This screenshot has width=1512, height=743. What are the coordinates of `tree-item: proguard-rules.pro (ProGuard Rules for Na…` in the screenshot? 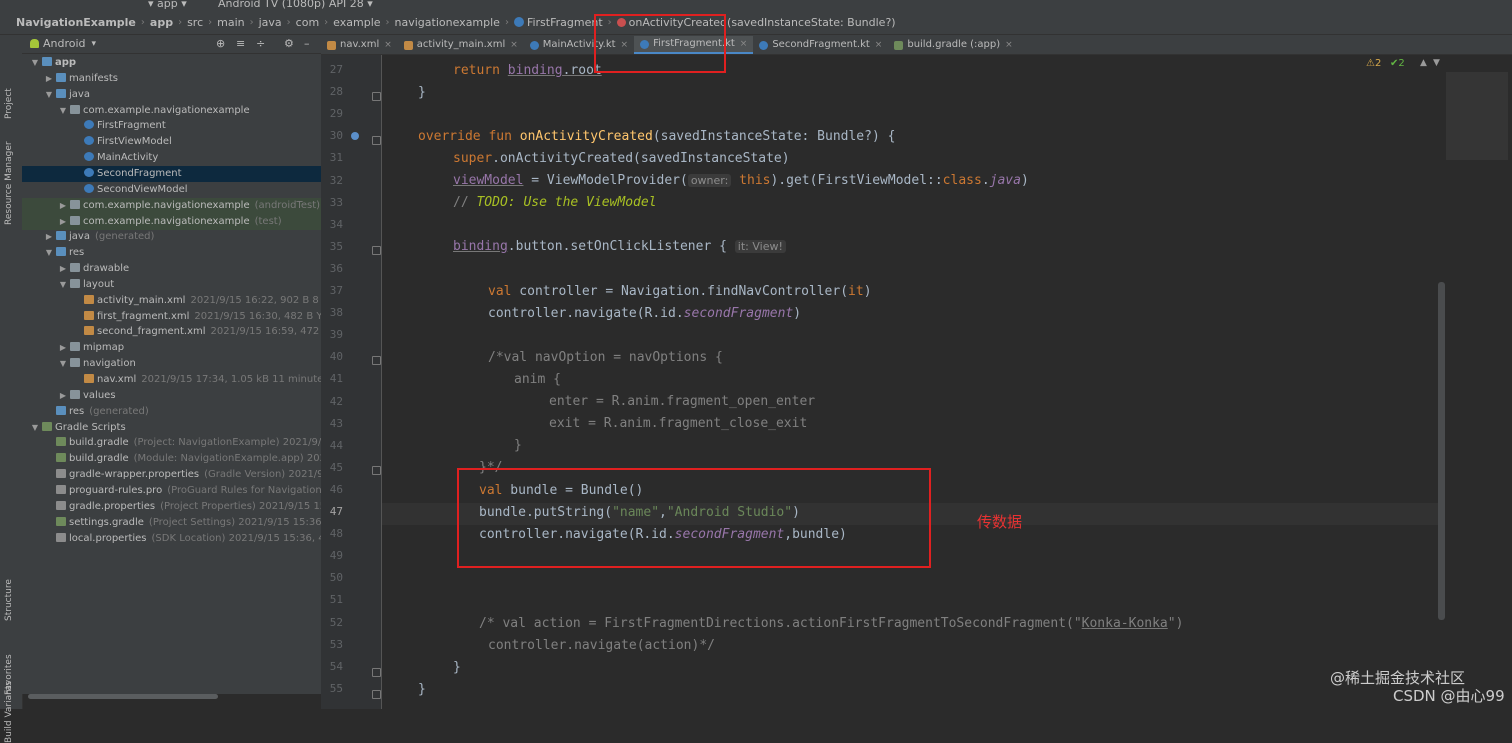 It's located at (171, 491).